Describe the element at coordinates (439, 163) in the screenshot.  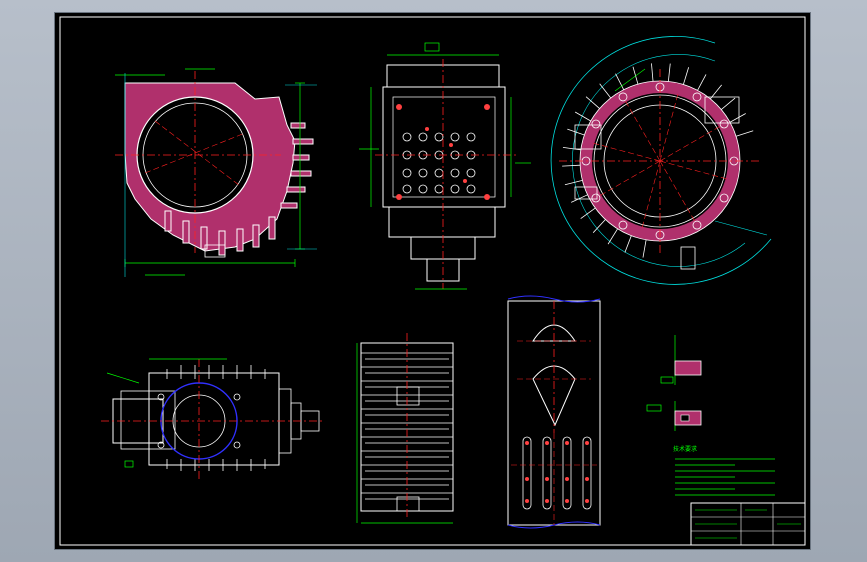
I see `flange-hole-grid` at that location.